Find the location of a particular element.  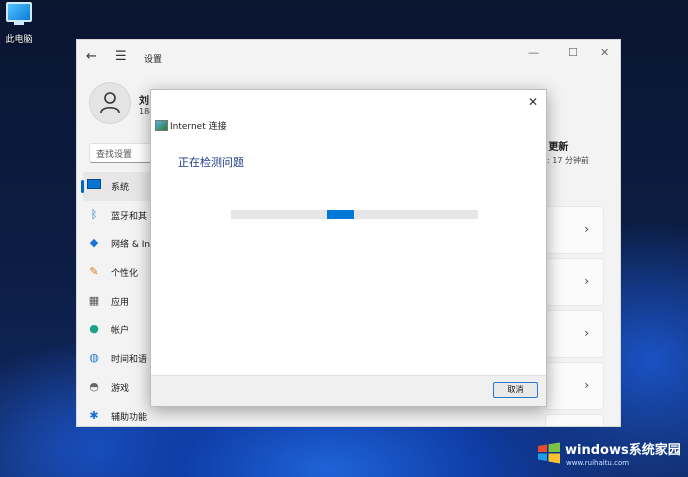

watermark-brand: windows系统家园 is located at coordinates (623, 450).